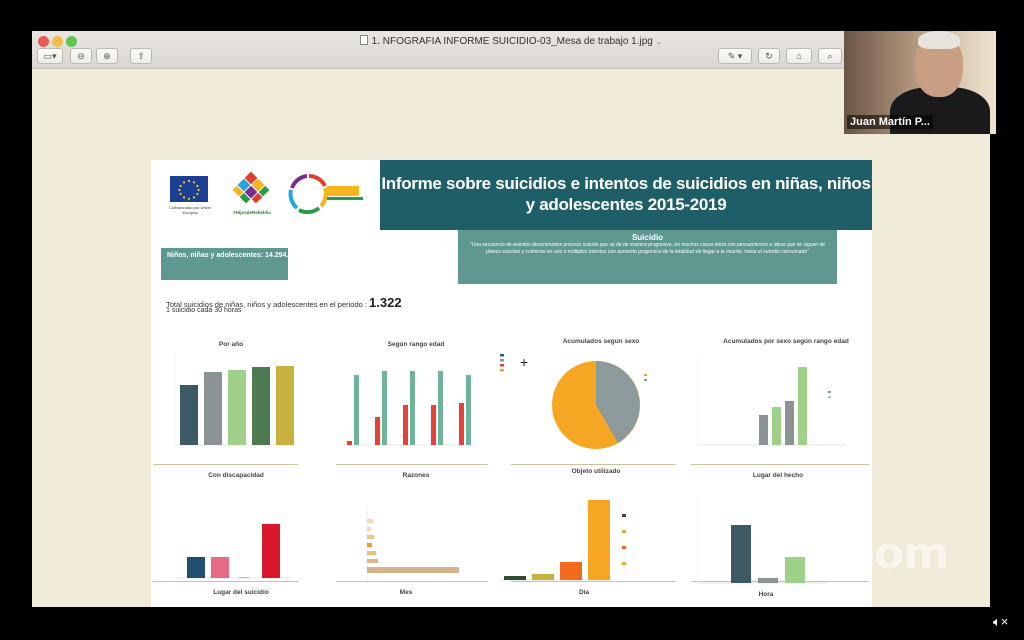 This screenshot has width=1024, height=640. I want to click on chart-rango-edad, so click(407, 408).